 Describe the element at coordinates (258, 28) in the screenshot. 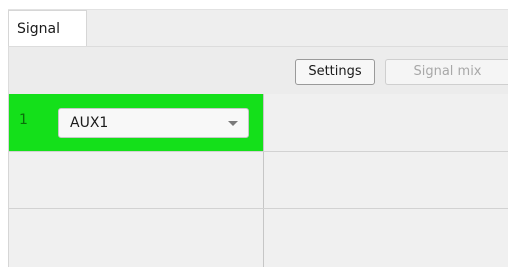

I see `tab-strip: Signal` at that location.